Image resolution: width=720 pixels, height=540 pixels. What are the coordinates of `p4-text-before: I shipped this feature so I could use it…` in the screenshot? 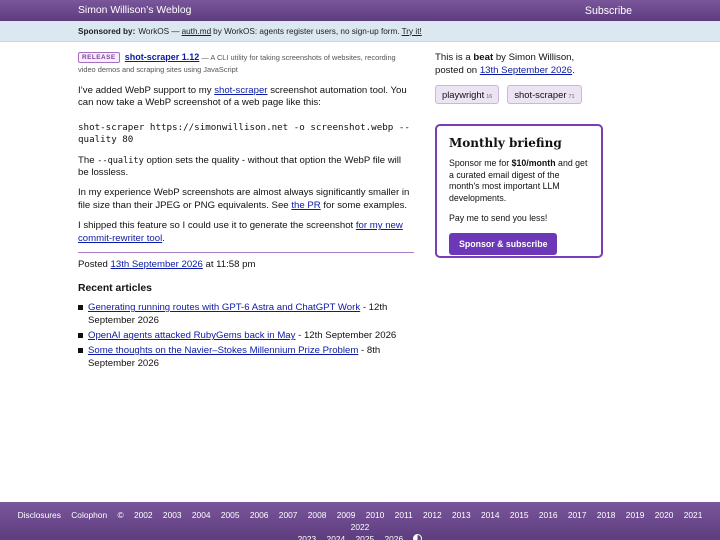 It's located at (216, 226).